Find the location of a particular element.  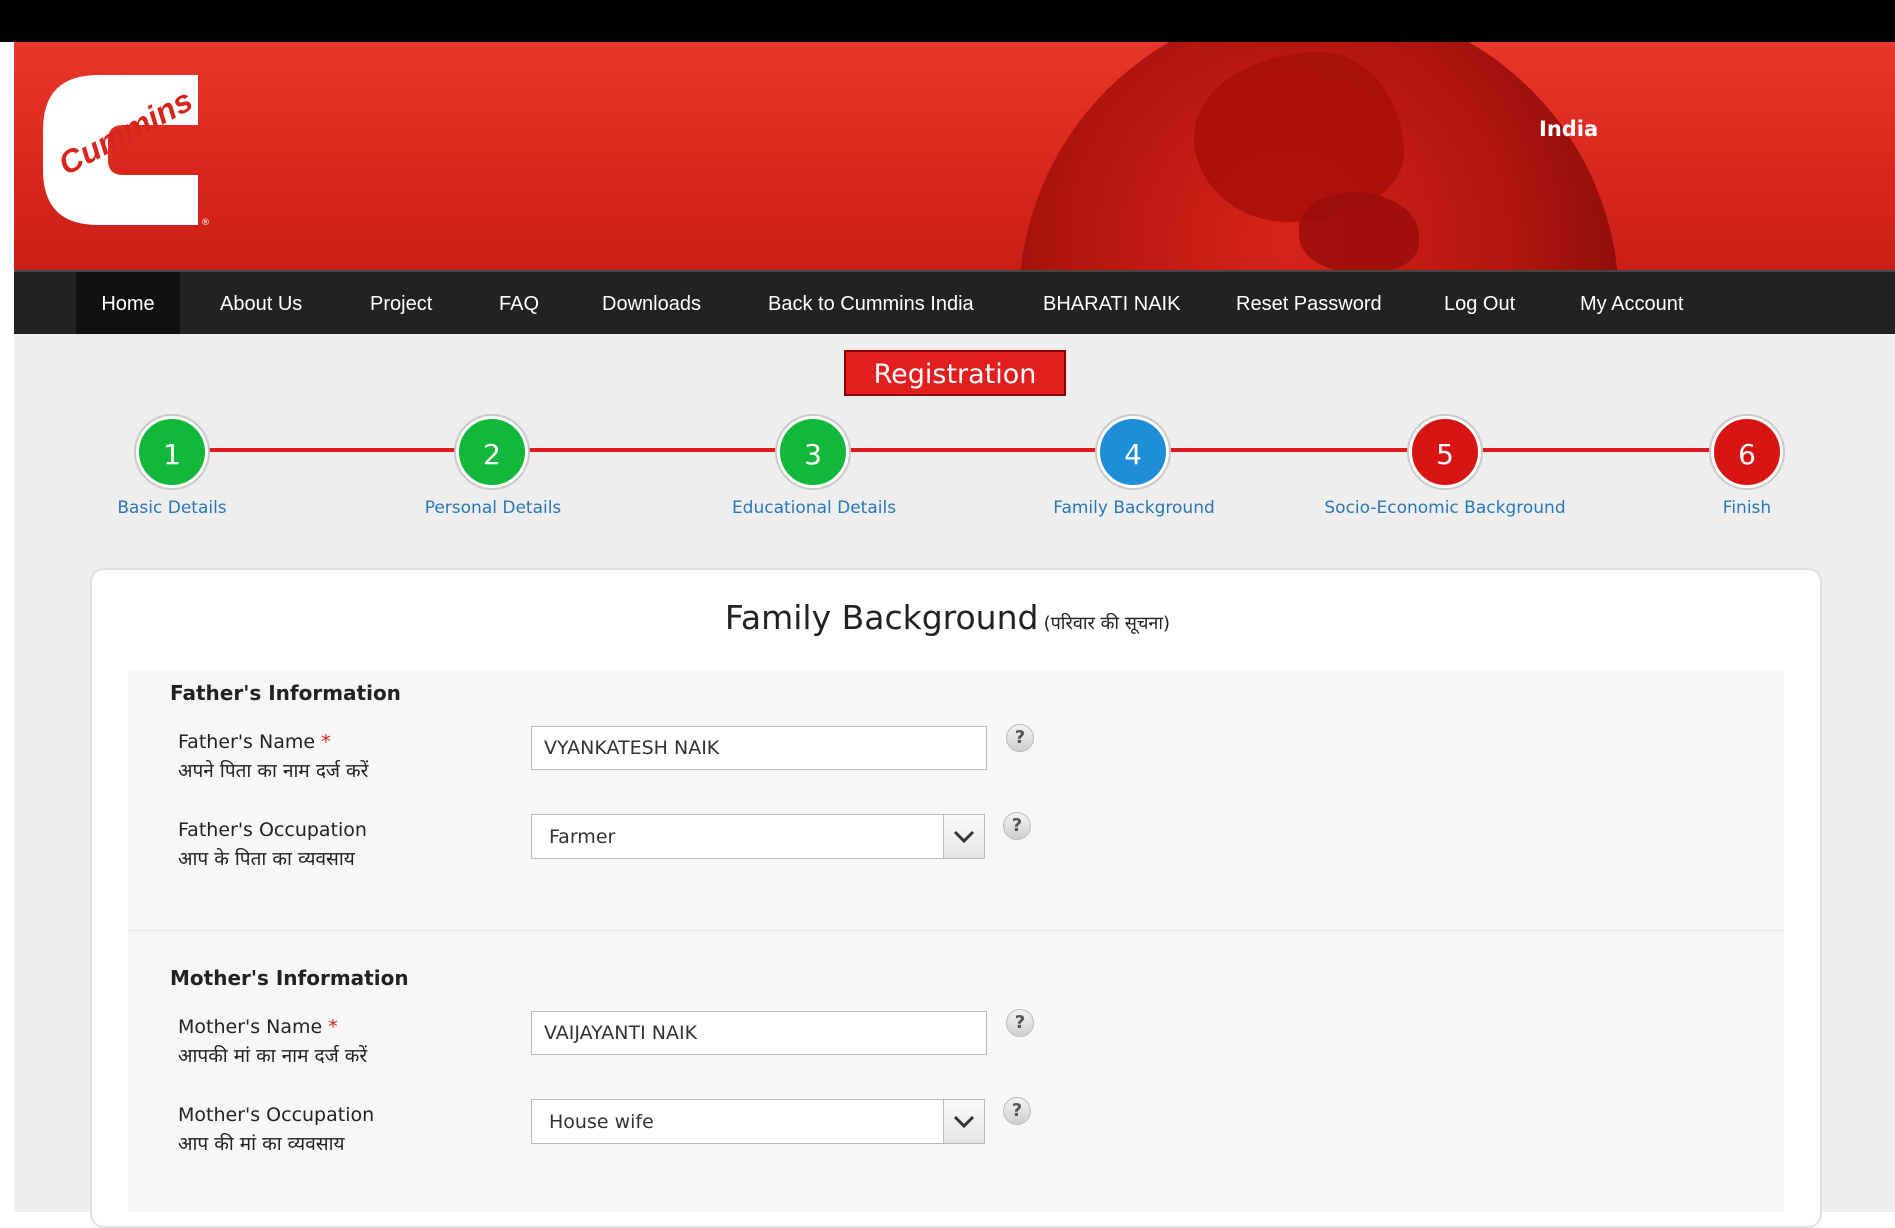

mother-name-hindi: आपकी मां का नाम दर्ज करें is located at coordinates (273, 1056).